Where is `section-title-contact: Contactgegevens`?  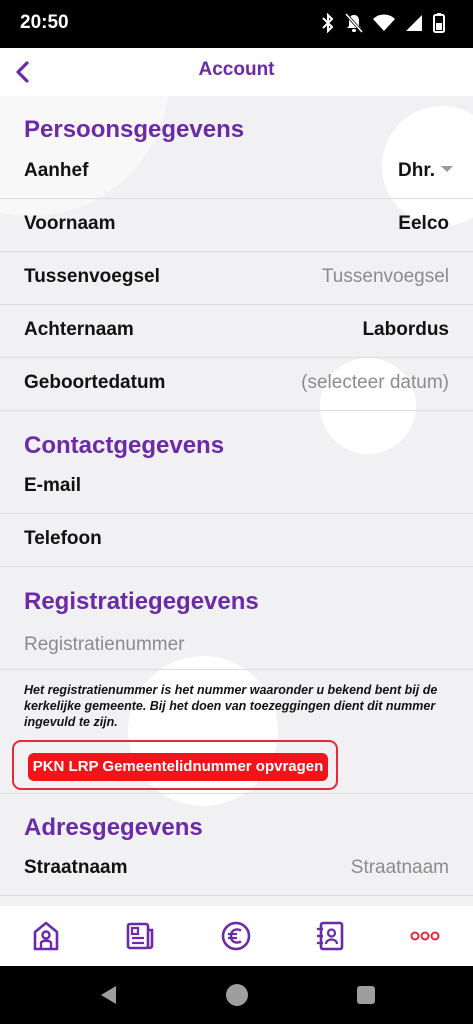
section-title-contact: Contactgegevens is located at coordinates (124, 445).